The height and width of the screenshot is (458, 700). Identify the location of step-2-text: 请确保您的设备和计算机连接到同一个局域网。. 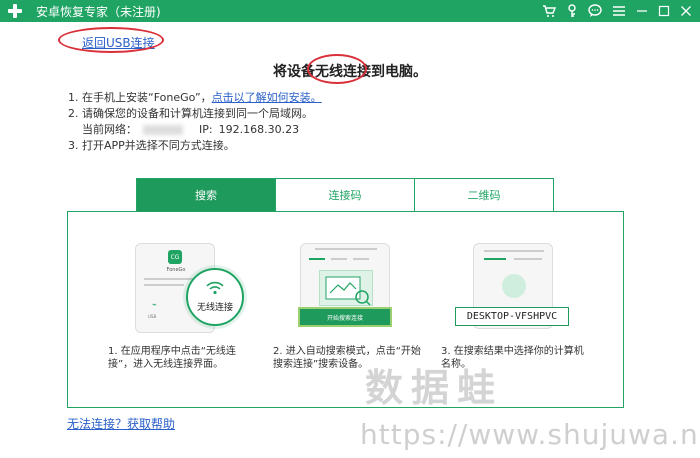
(197, 113).